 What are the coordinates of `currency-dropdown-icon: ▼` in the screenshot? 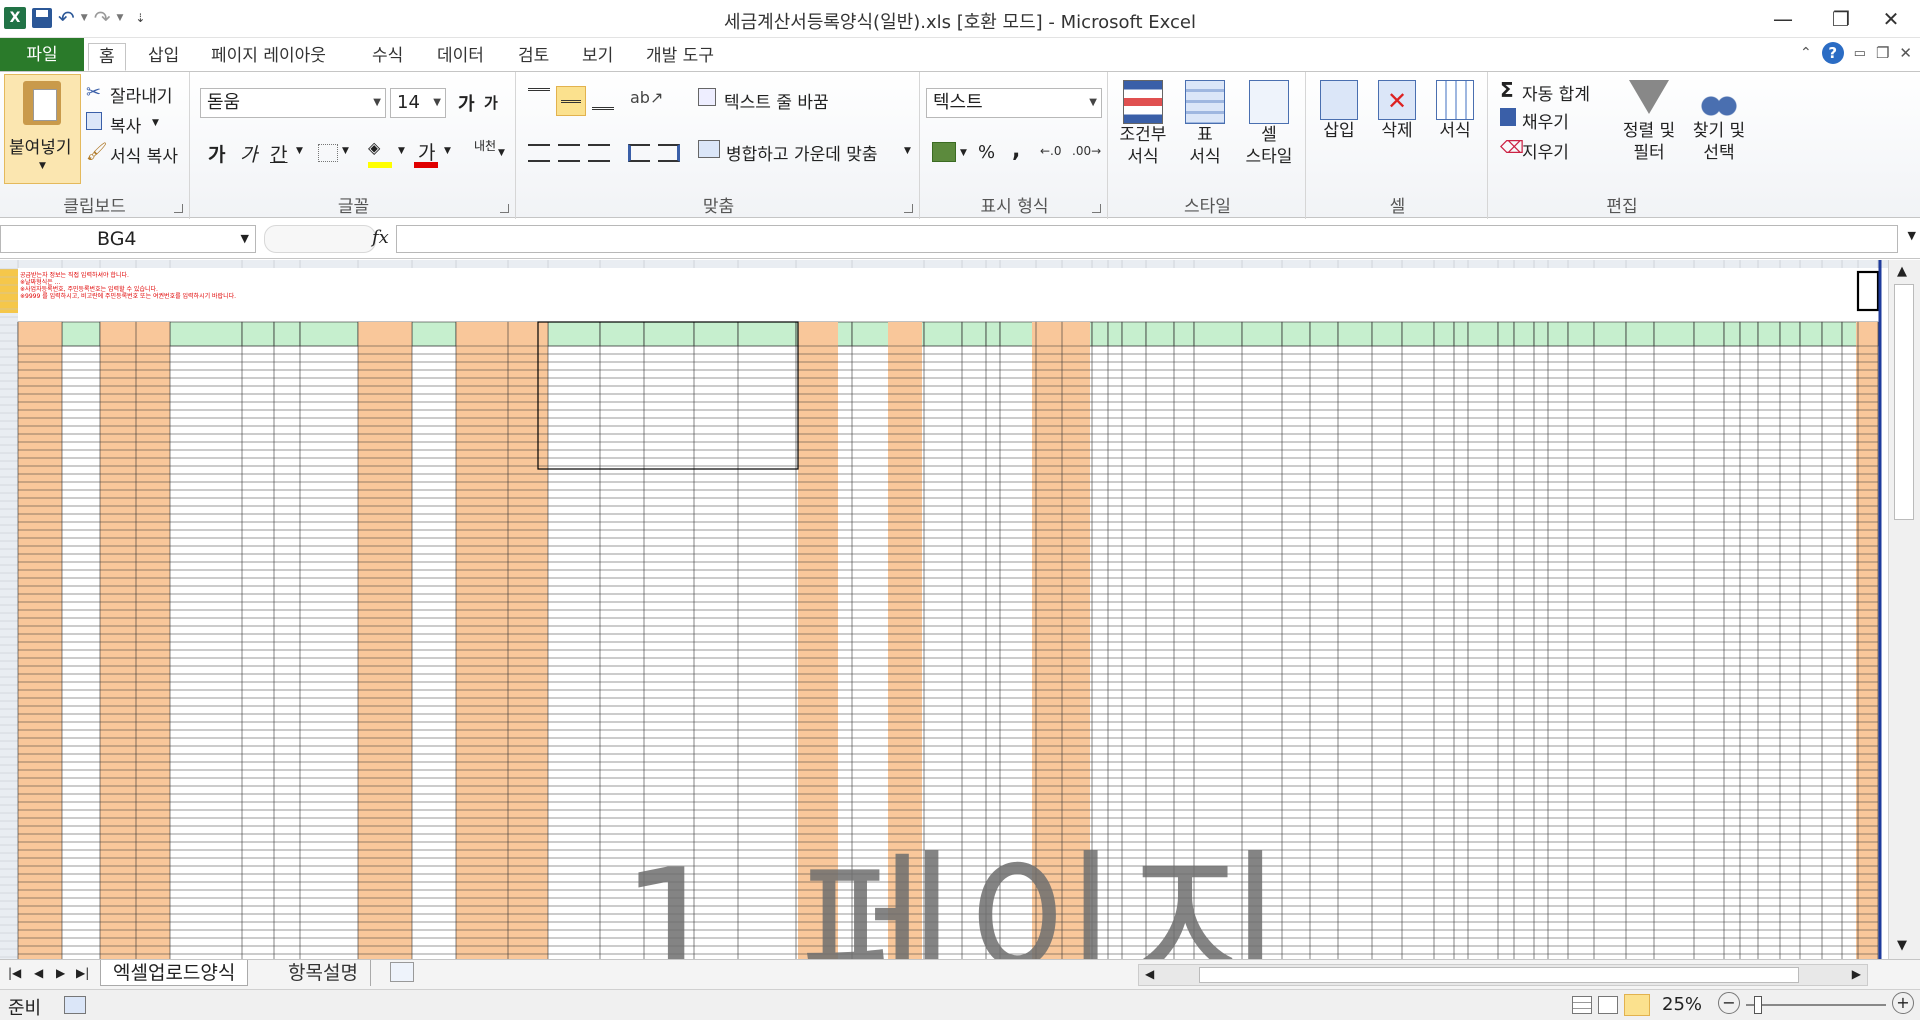 It's located at (963, 153).